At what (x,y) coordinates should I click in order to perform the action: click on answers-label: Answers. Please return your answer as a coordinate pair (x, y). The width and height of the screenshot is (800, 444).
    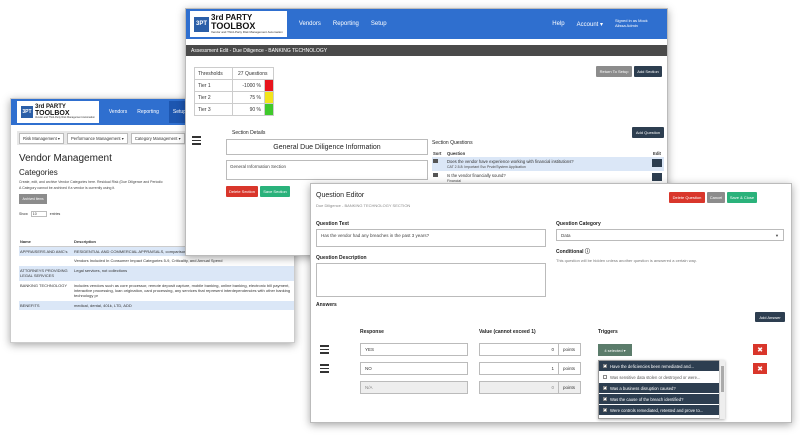
    Looking at the image, I should click on (326, 305).